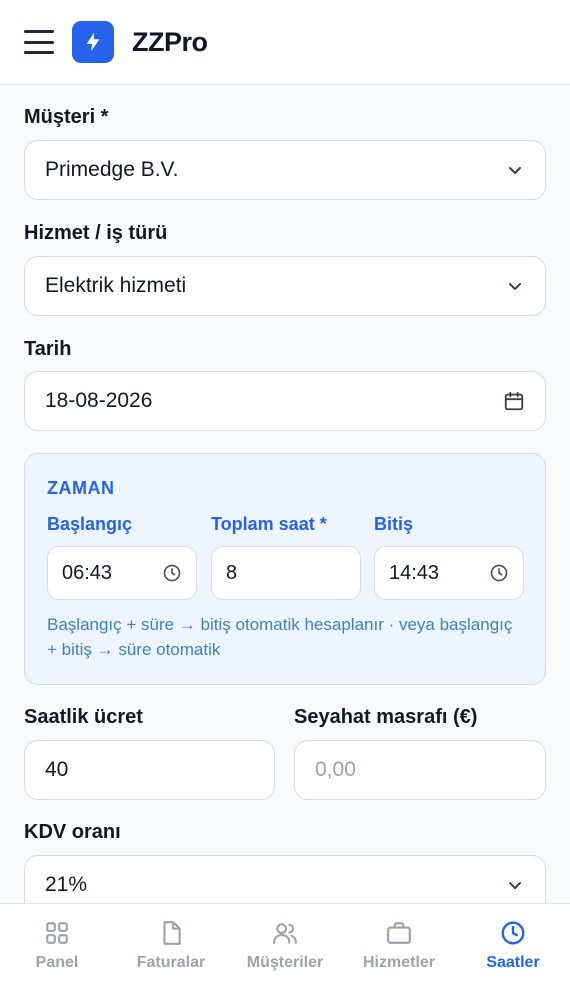 The height and width of the screenshot is (990, 570). Describe the element at coordinates (513, 962) in the screenshot. I see `nav-label: Saatler` at that location.